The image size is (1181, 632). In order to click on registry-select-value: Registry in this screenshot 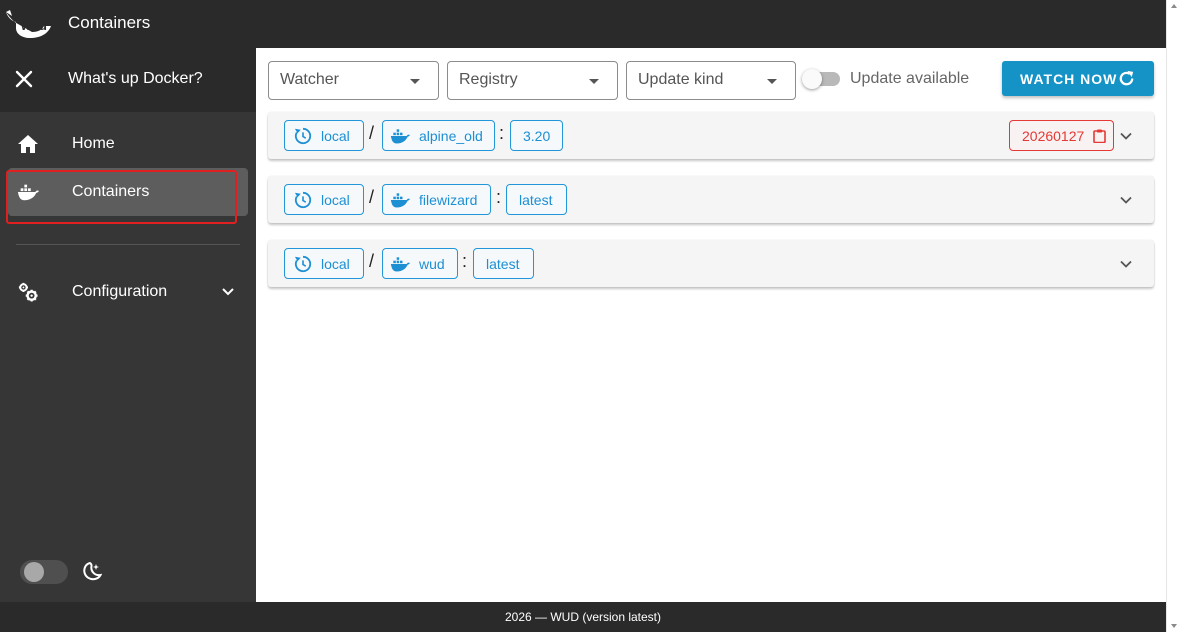, I will do `click(488, 79)`.